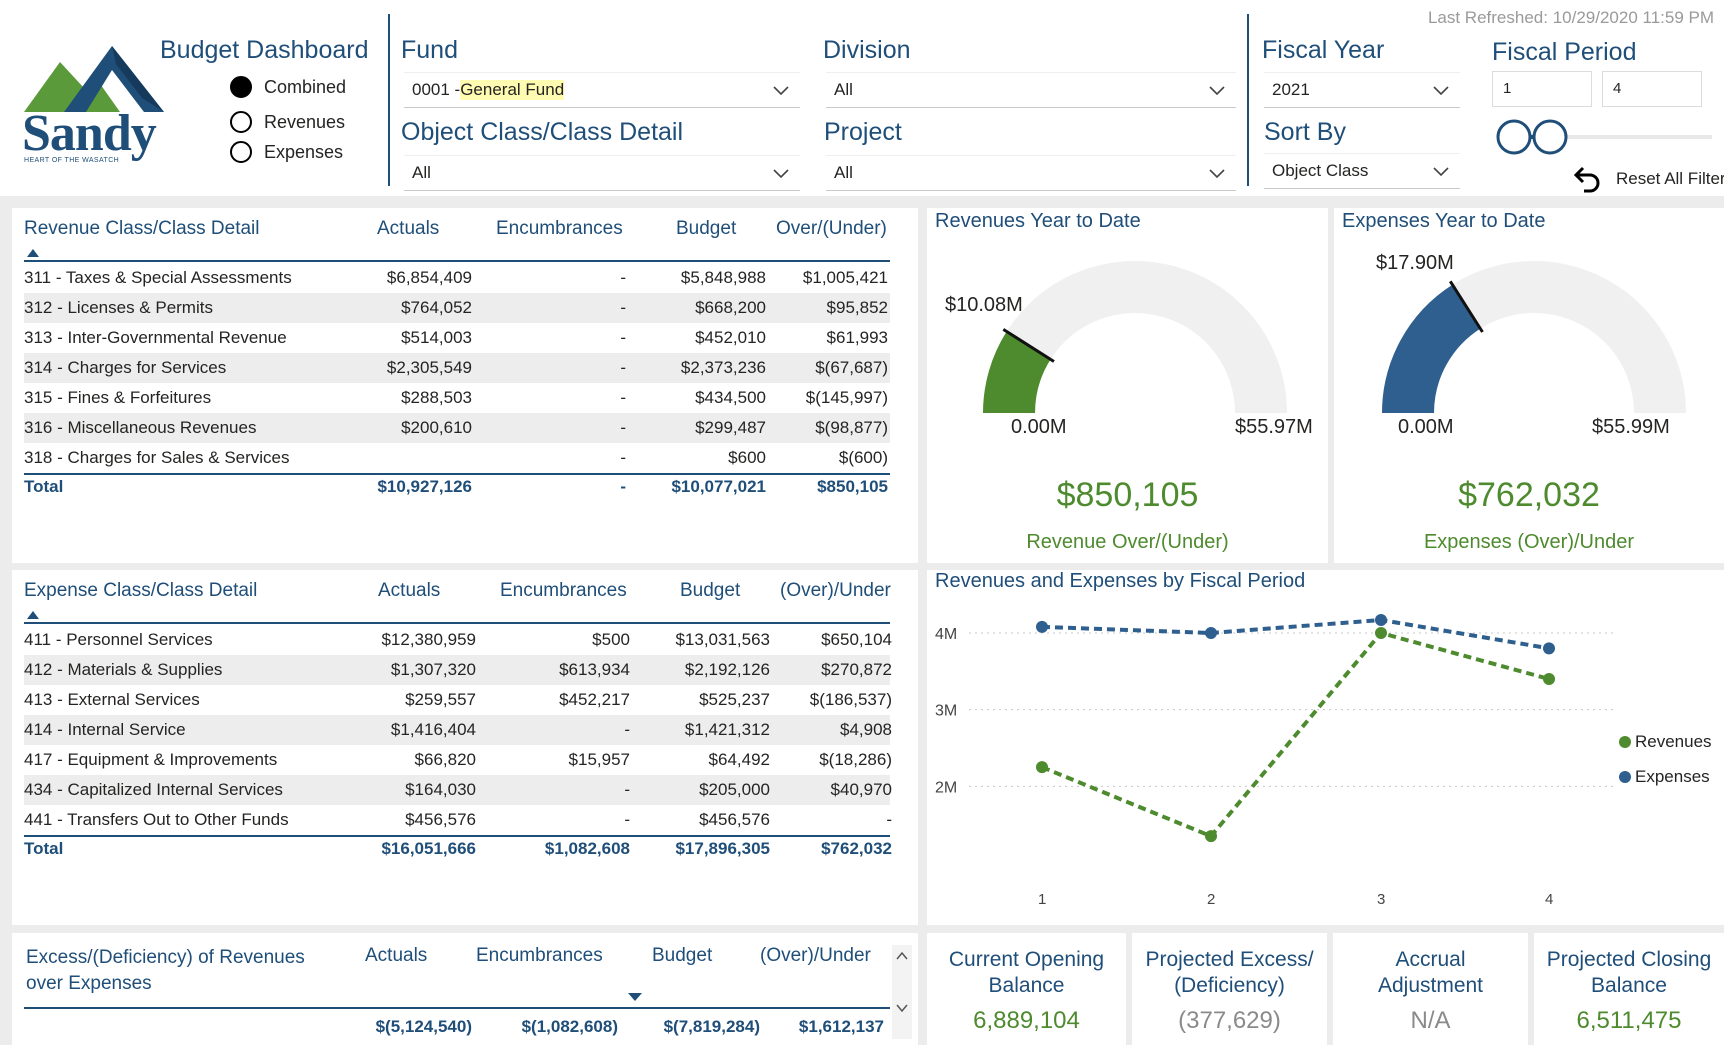 The height and width of the screenshot is (1045, 1724). Describe the element at coordinates (140, 591) in the screenshot. I see `col-header: Expense Class/Class Detail` at that location.